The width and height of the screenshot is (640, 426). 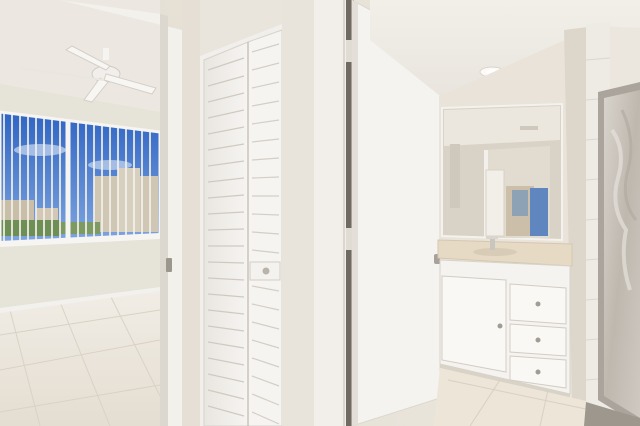 I want to click on bedroom-window, so click(x=81, y=178).